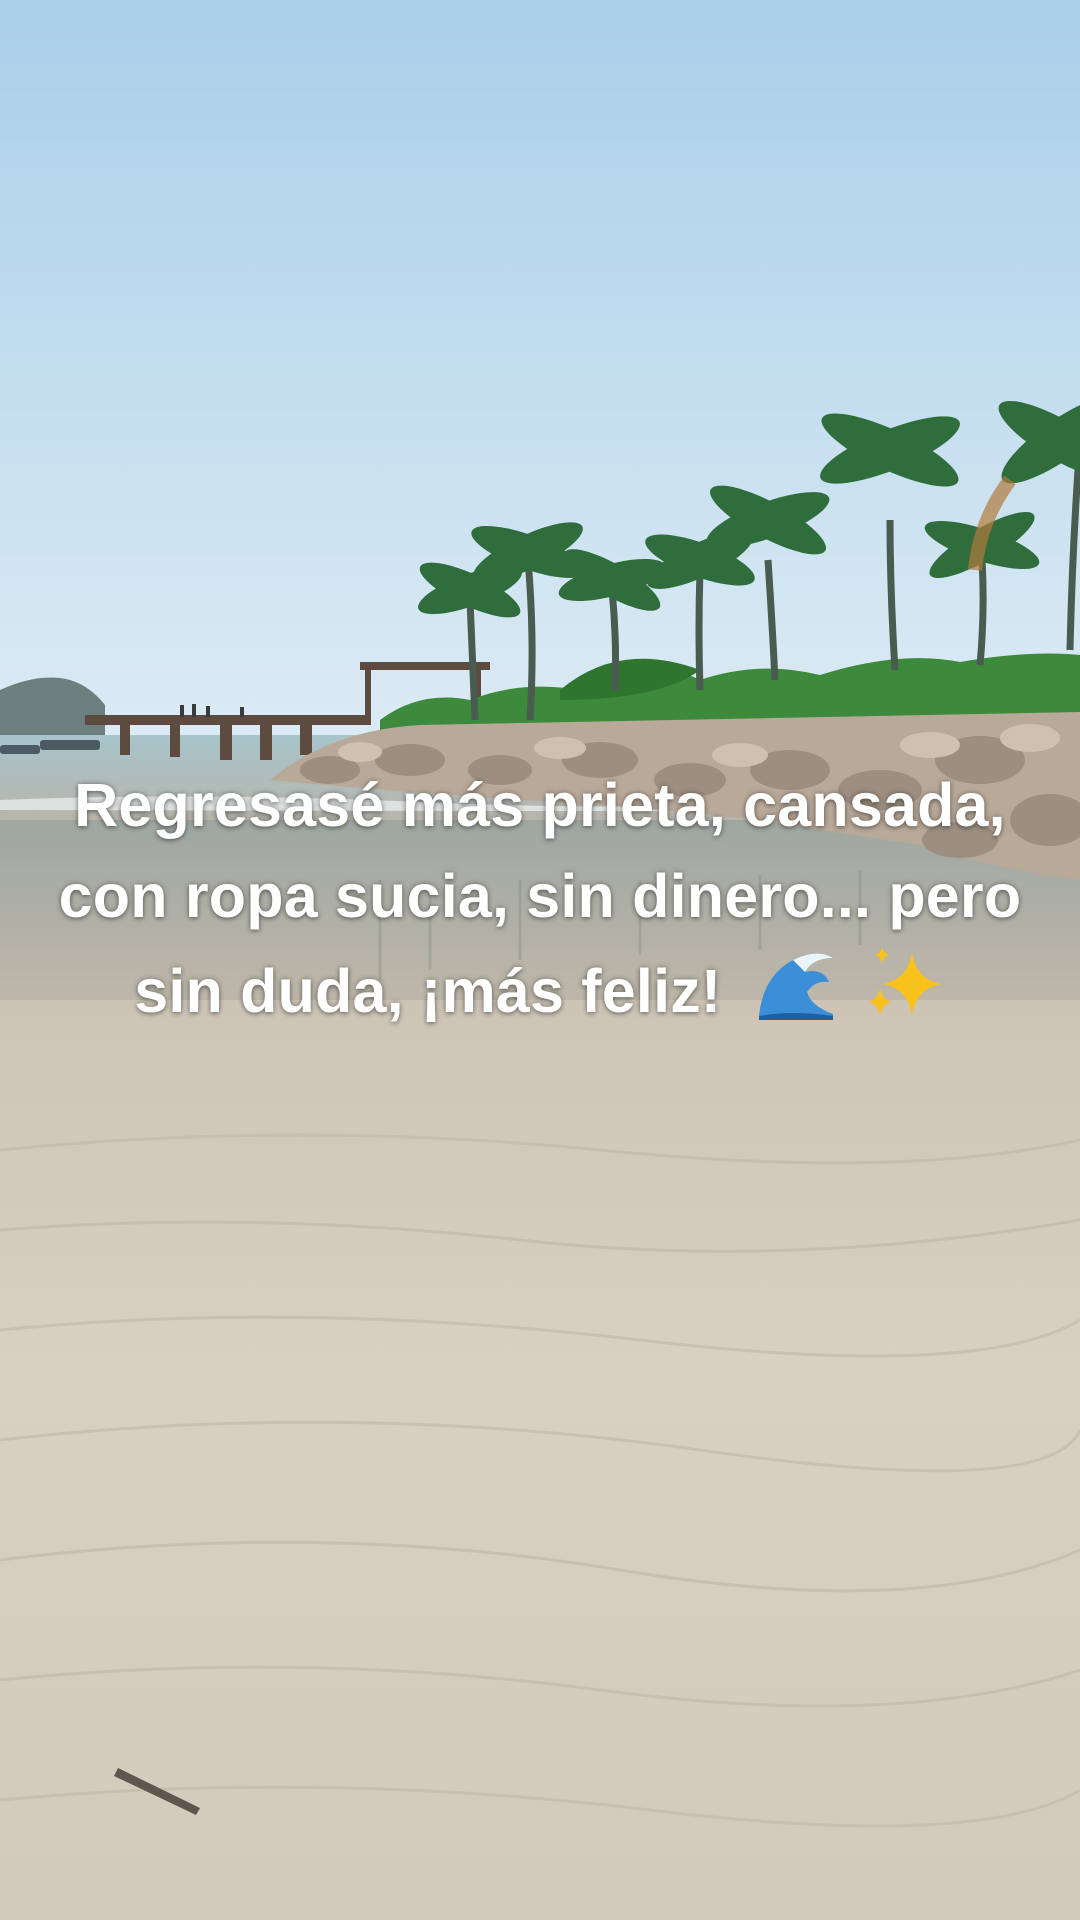 This screenshot has height=1920, width=1080. I want to click on wave-icon, so click(795, 986).